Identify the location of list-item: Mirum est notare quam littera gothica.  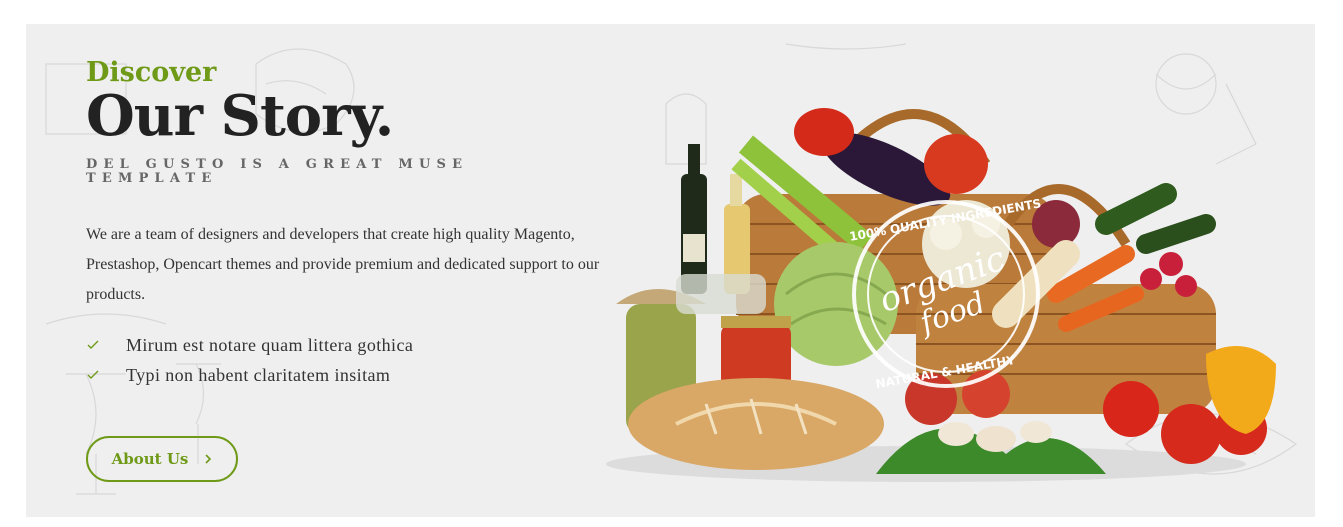
(356, 345).